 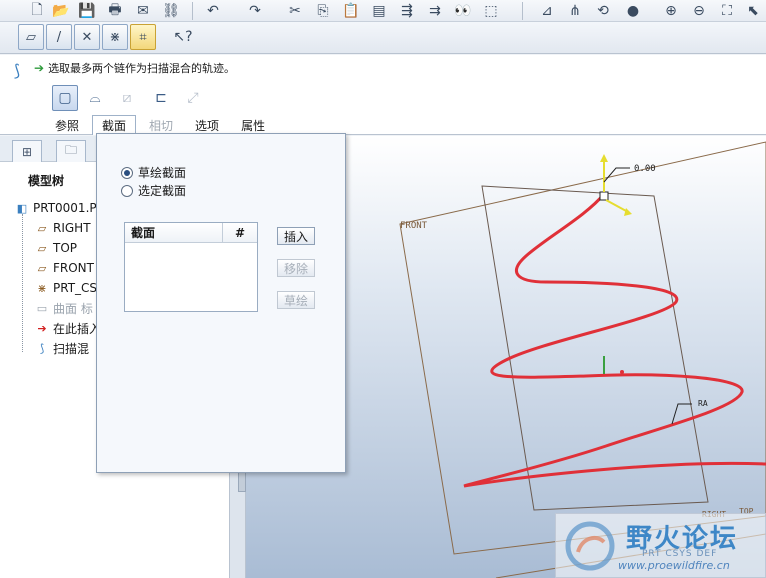 I want to click on sweep-blend-icon: ⟆, so click(x=42, y=348).